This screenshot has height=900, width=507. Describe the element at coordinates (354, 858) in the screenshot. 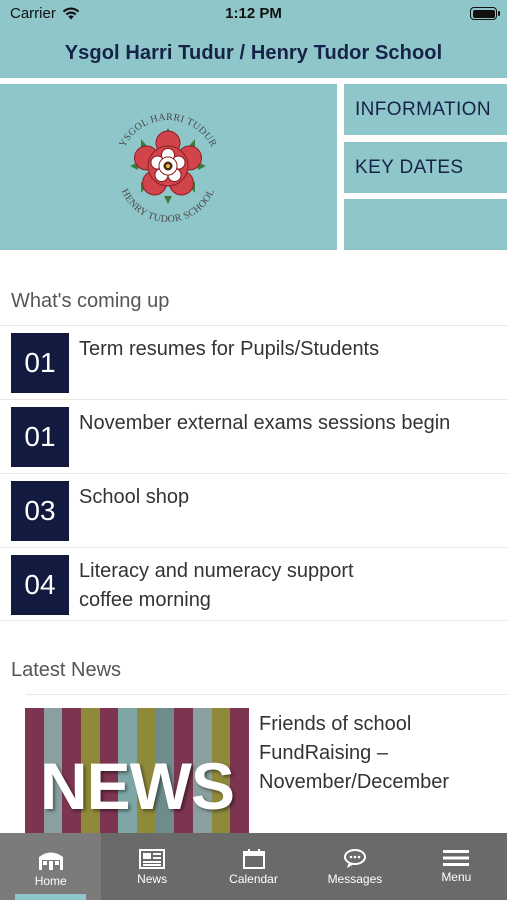

I see `messages-icon` at that location.